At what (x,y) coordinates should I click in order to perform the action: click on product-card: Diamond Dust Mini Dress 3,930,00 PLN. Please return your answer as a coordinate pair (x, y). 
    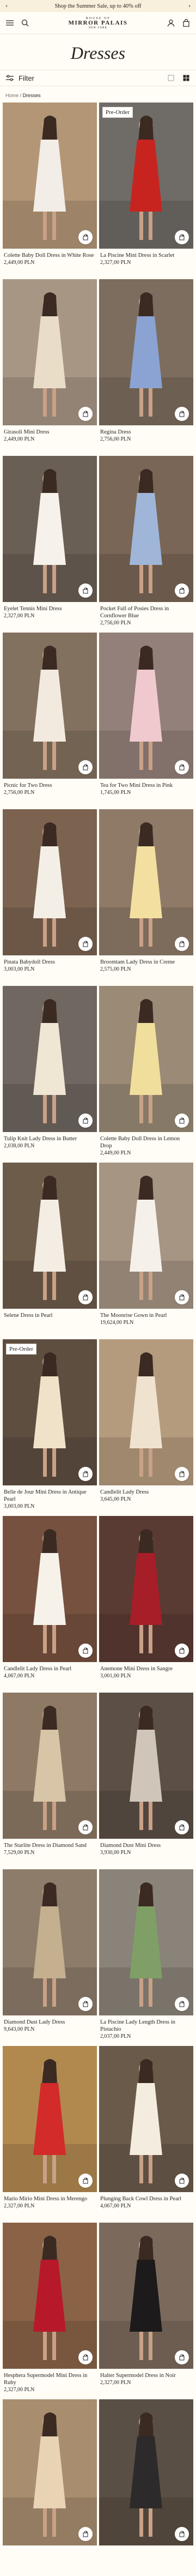
    Looking at the image, I should click on (146, 1781).